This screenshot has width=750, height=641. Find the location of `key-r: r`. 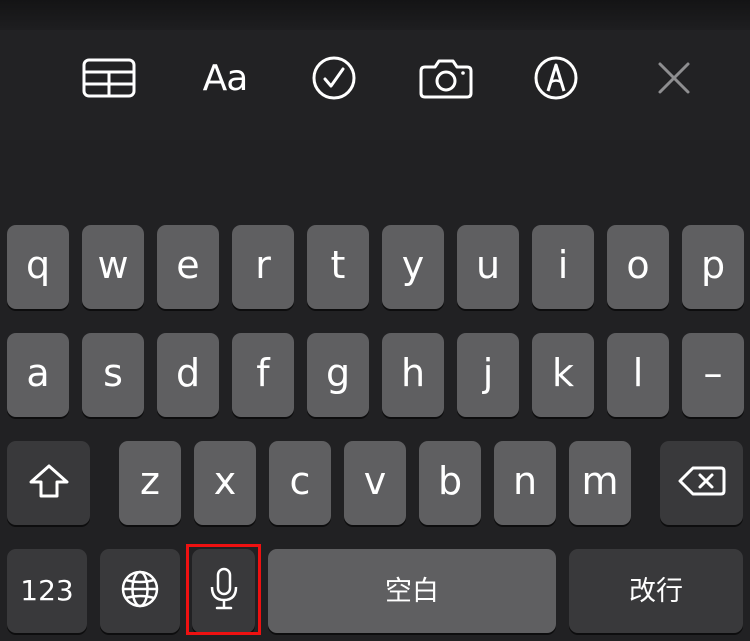

key-r: r is located at coordinates (263, 267).